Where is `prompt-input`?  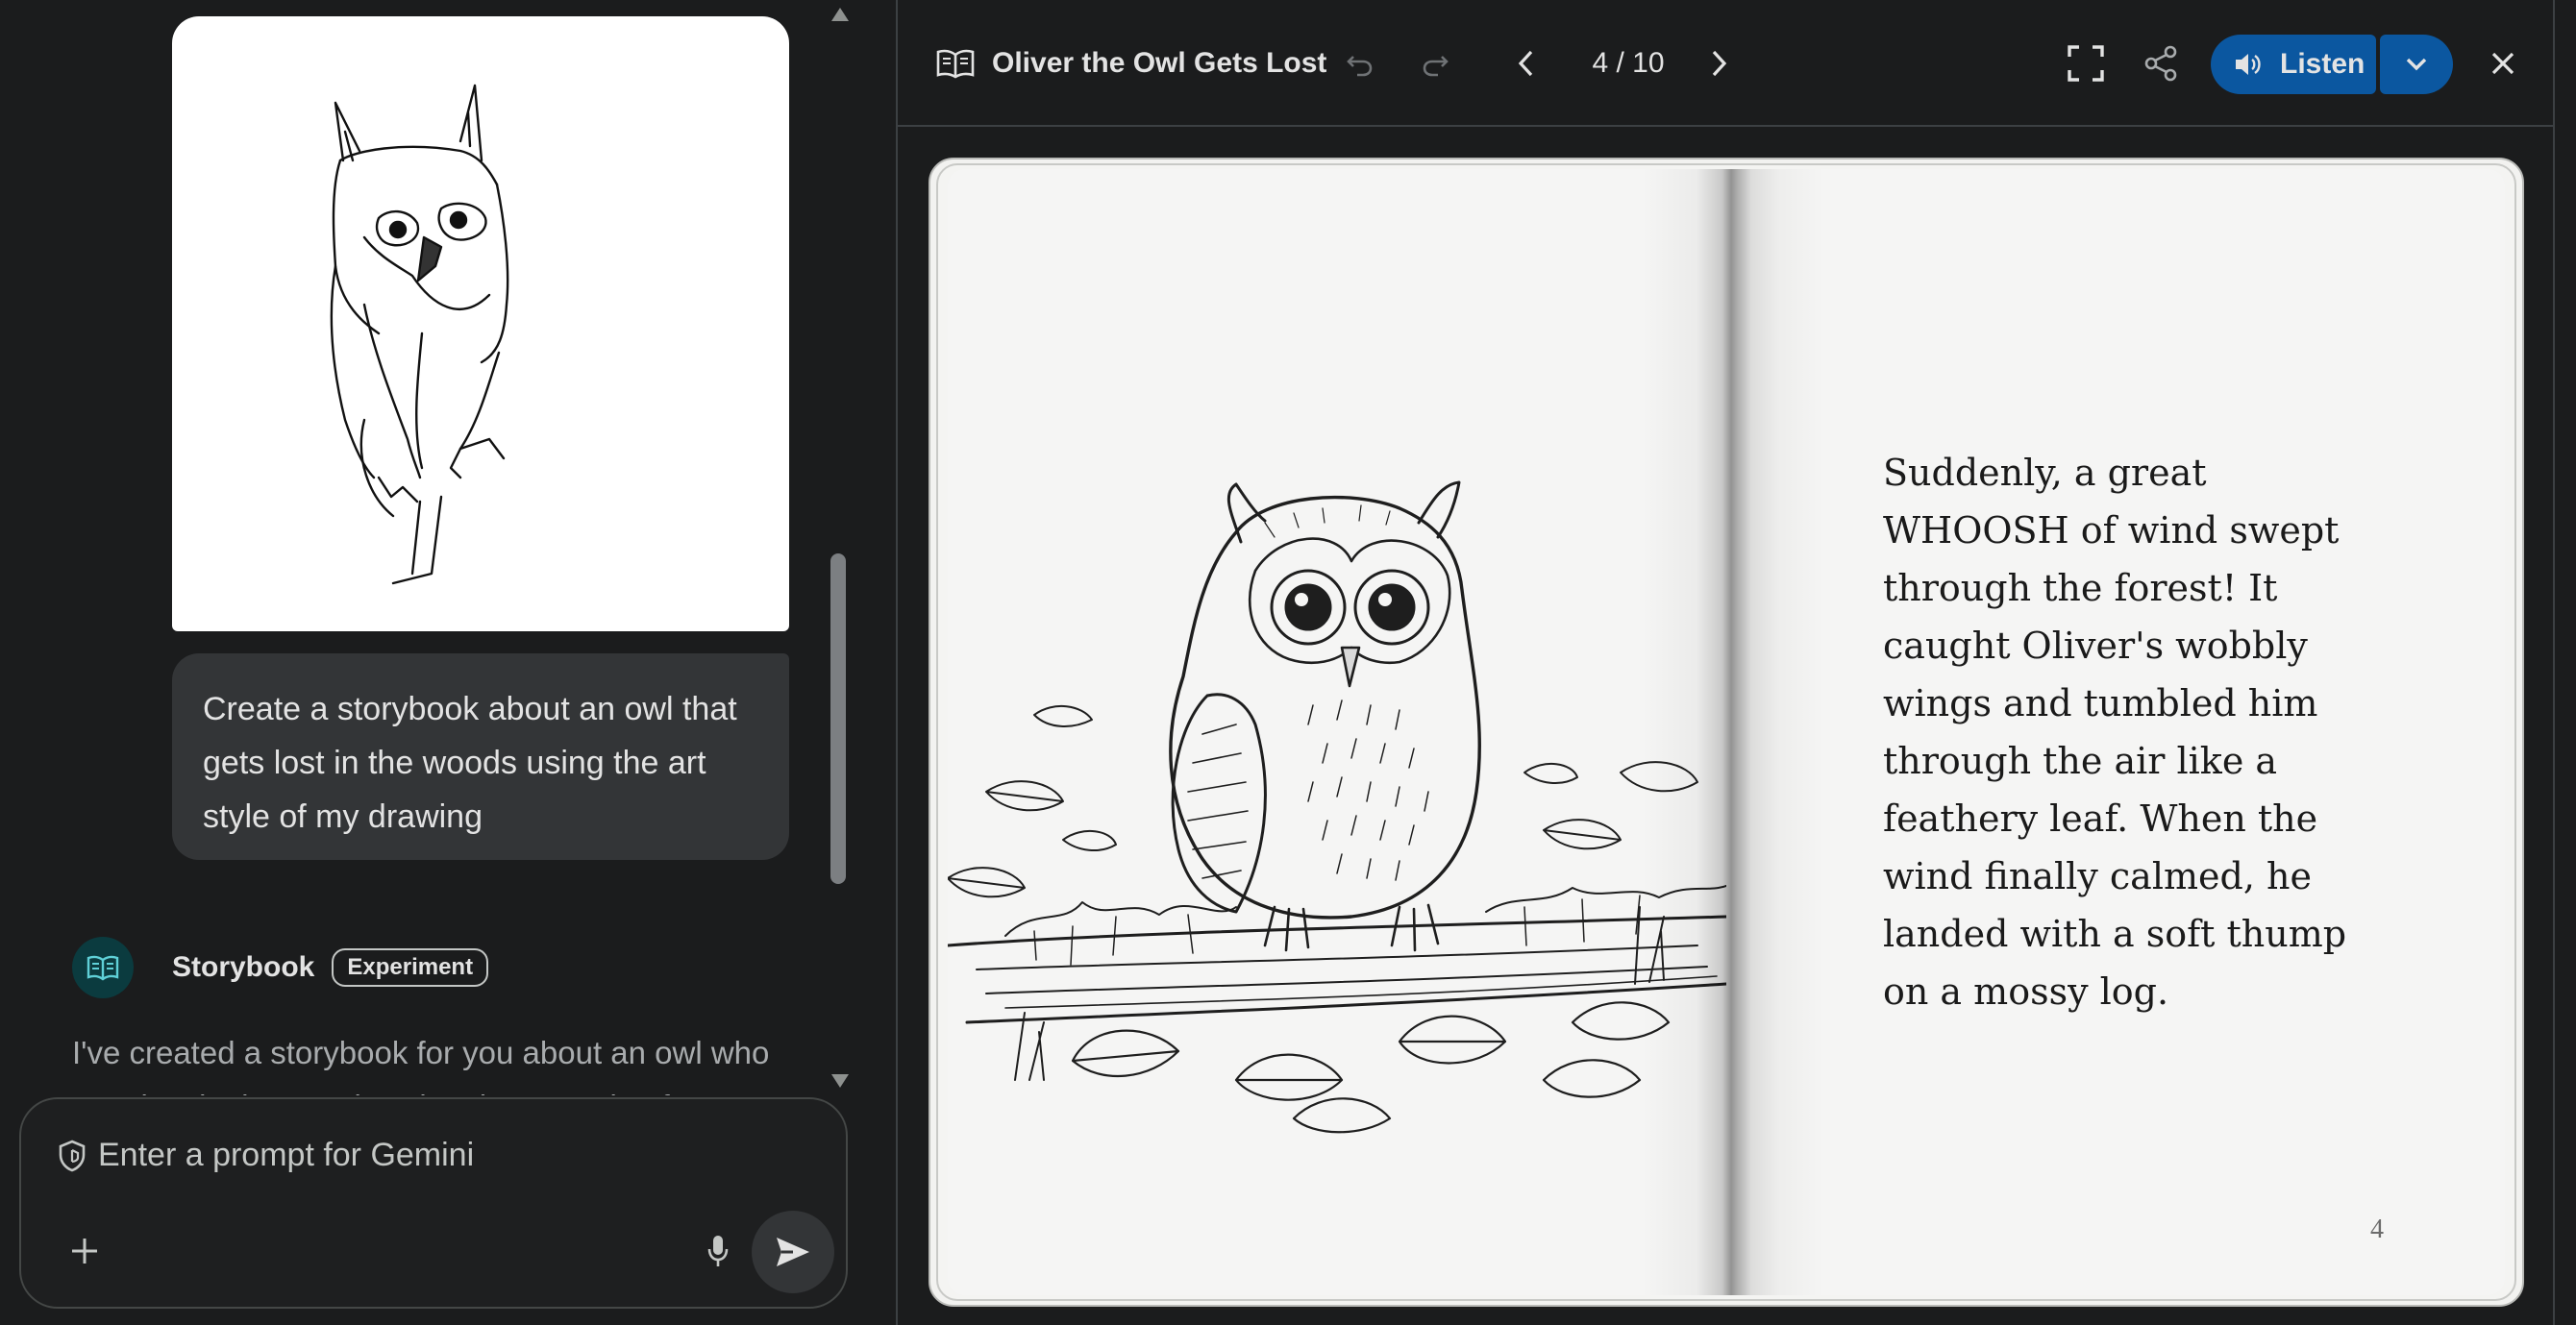
prompt-input is located at coordinates (434, 1155).